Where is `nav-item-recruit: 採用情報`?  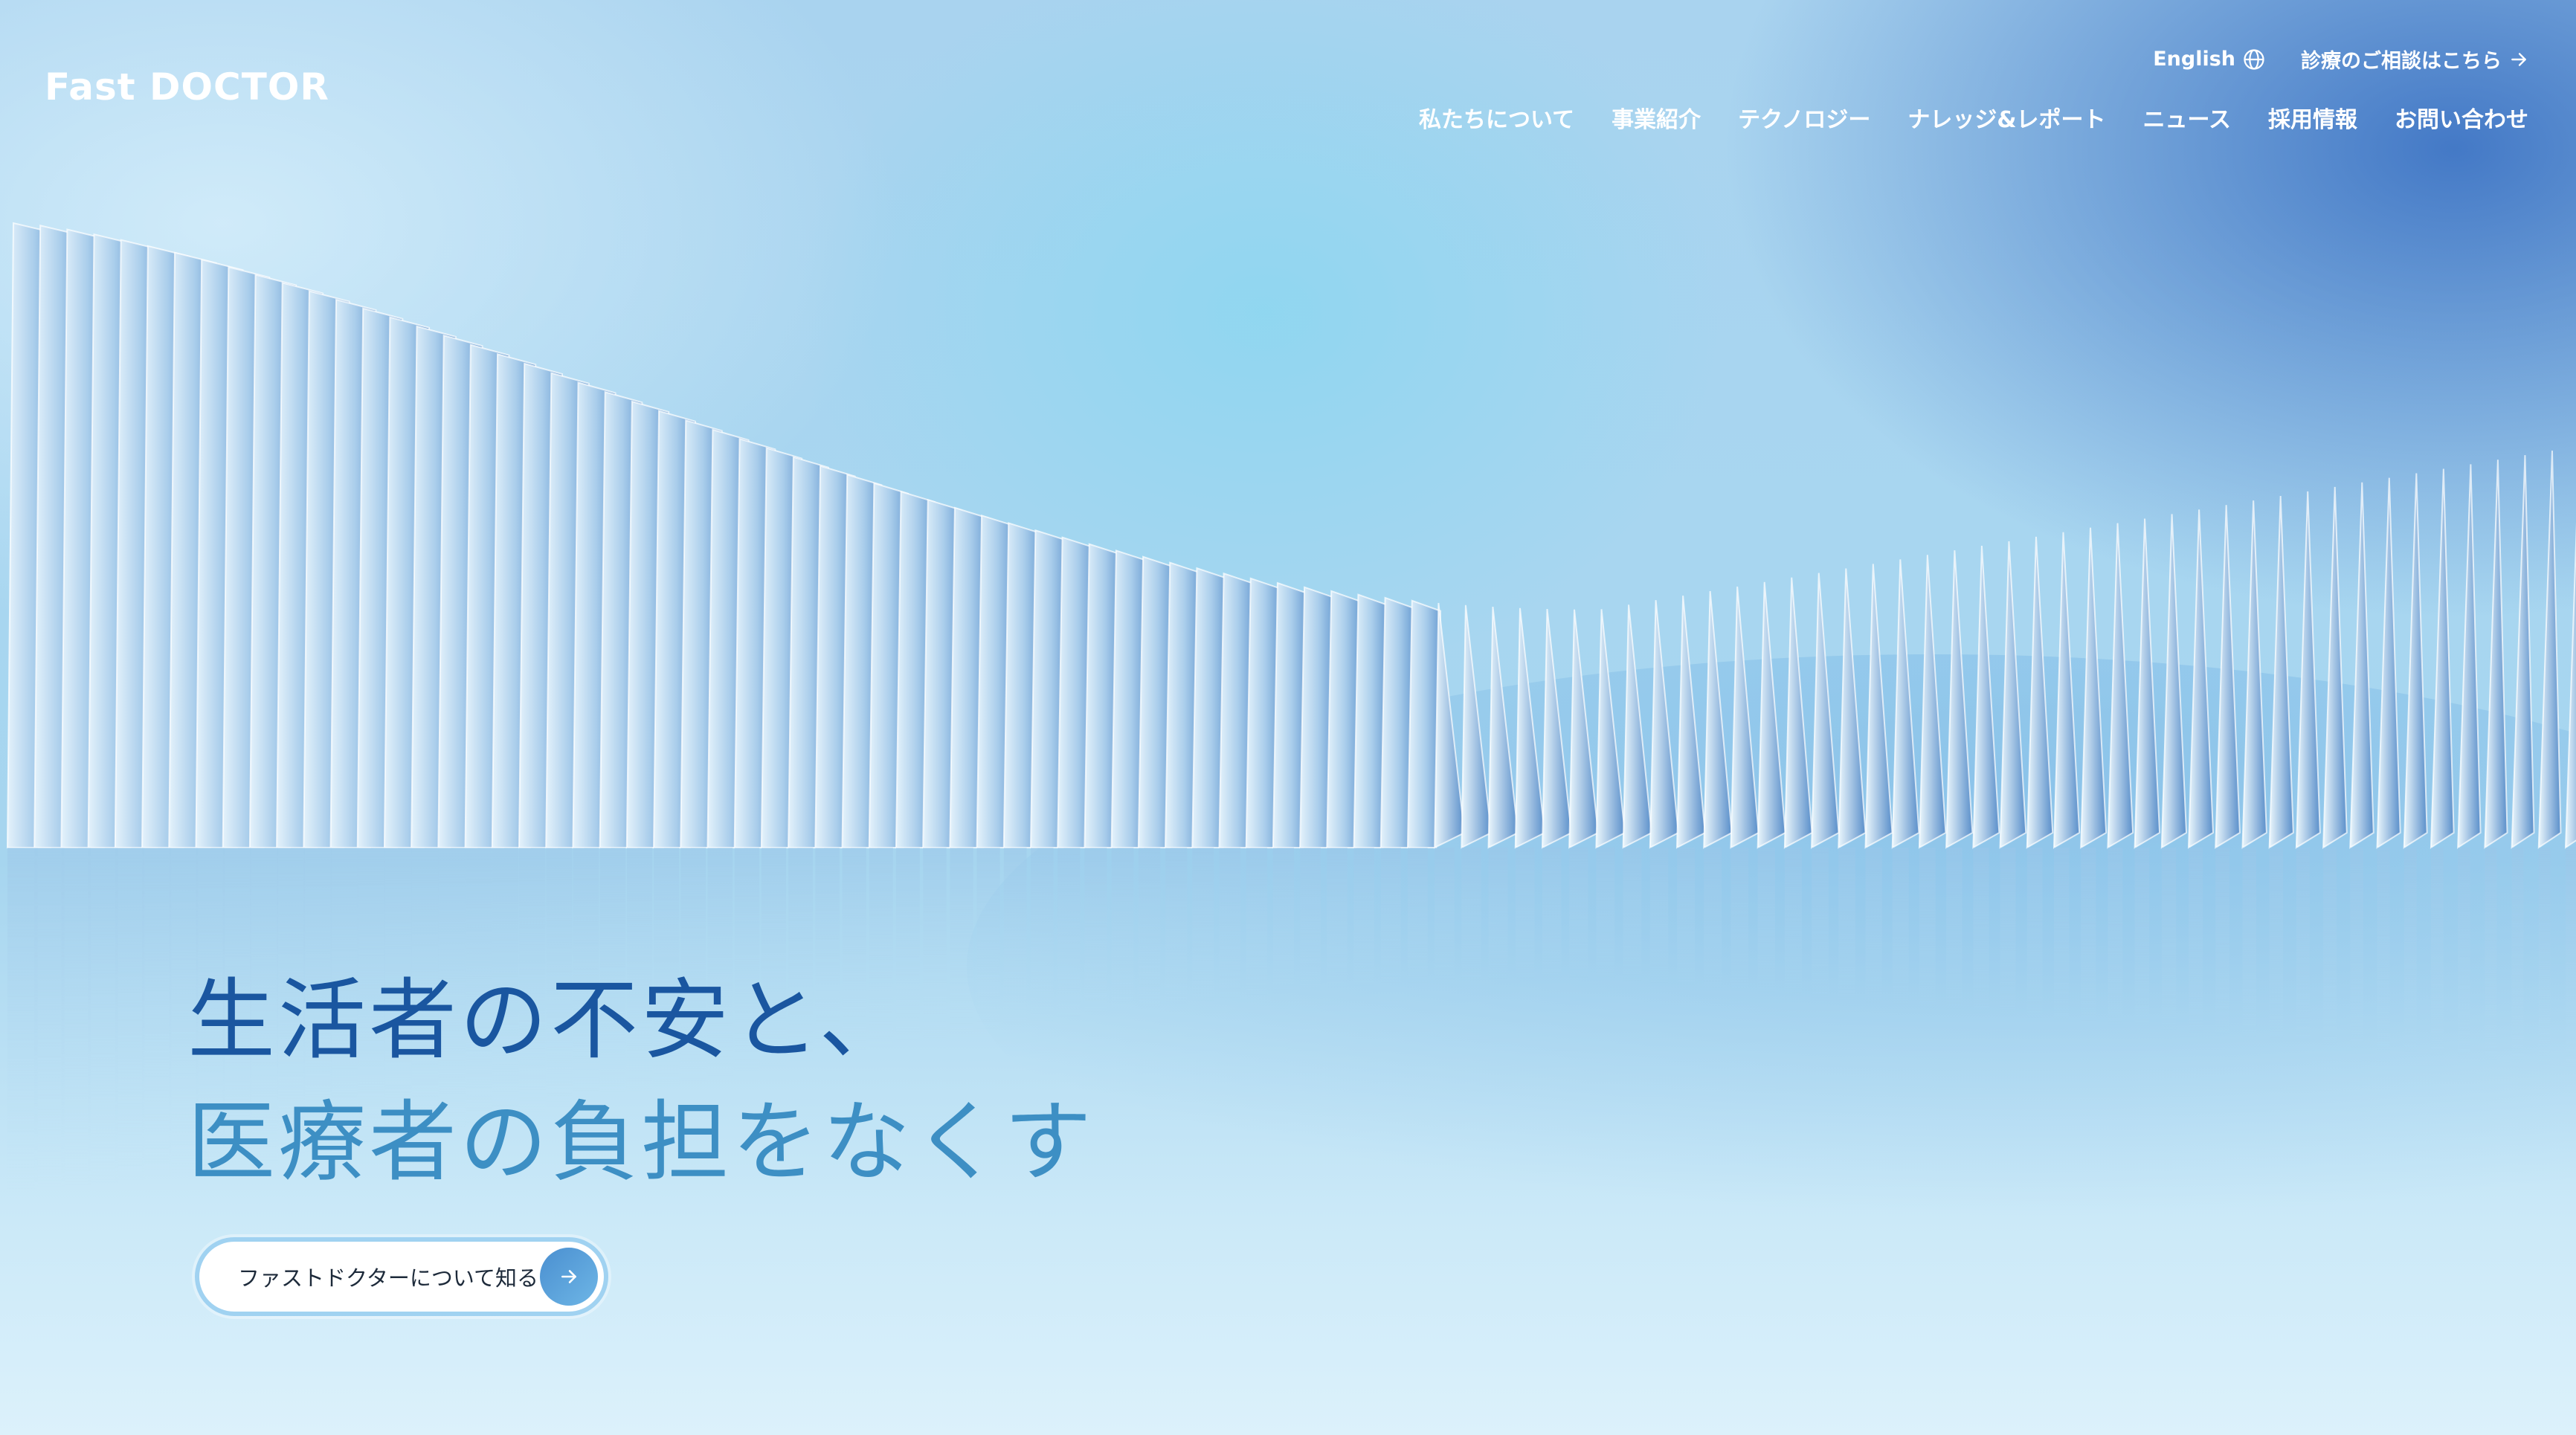
nav-item-recruit: 採用情報 is located at coordinates (2312, 117).